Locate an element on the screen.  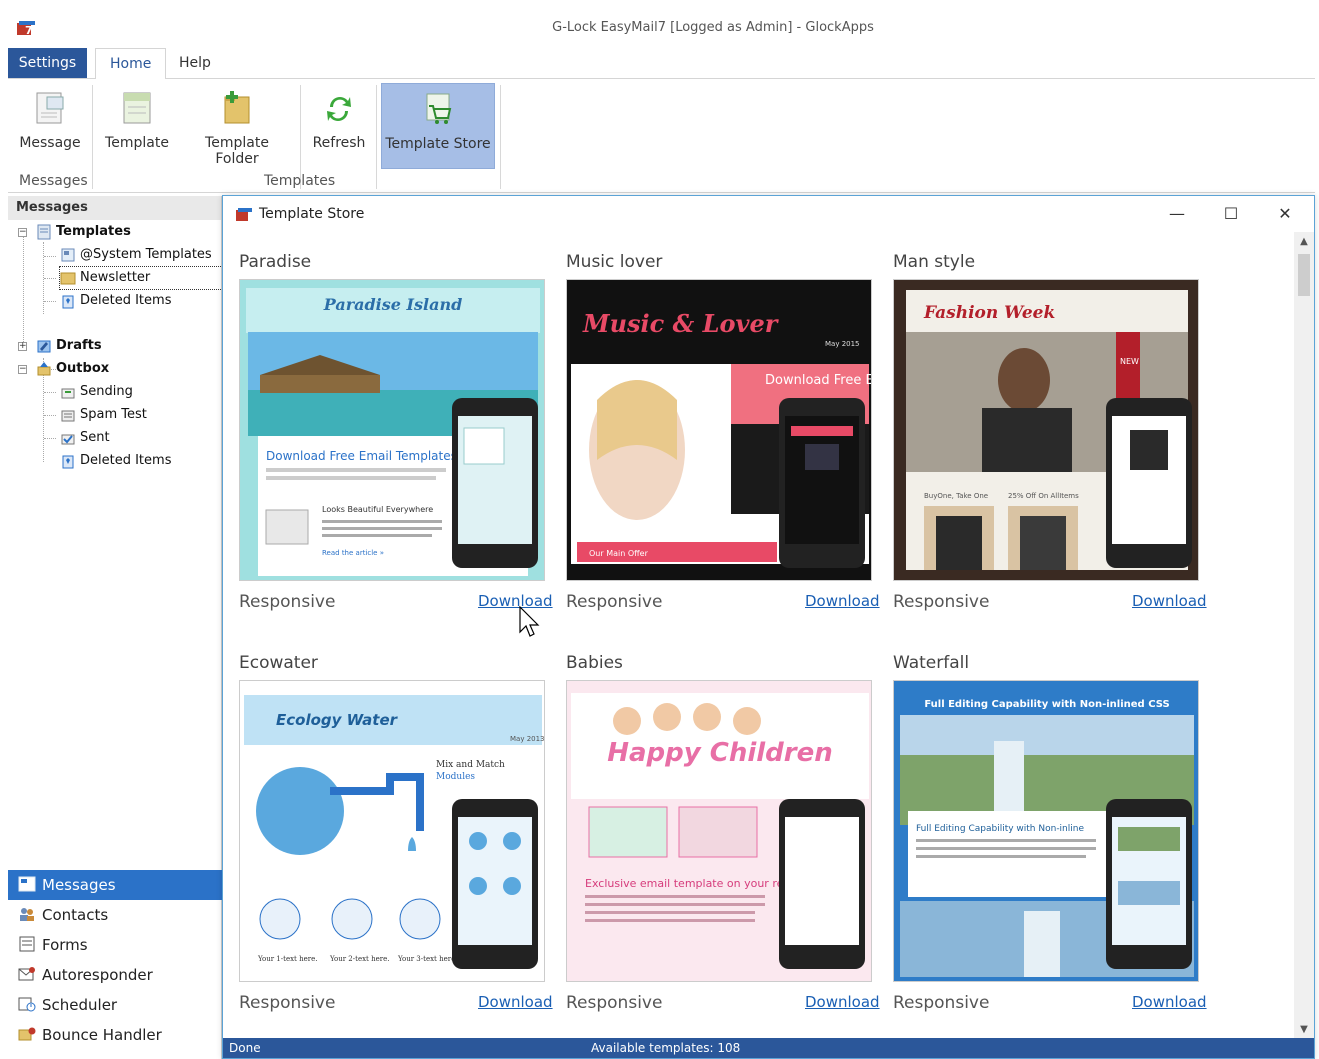
status-text: Done is located at coordinates (245, 1048).